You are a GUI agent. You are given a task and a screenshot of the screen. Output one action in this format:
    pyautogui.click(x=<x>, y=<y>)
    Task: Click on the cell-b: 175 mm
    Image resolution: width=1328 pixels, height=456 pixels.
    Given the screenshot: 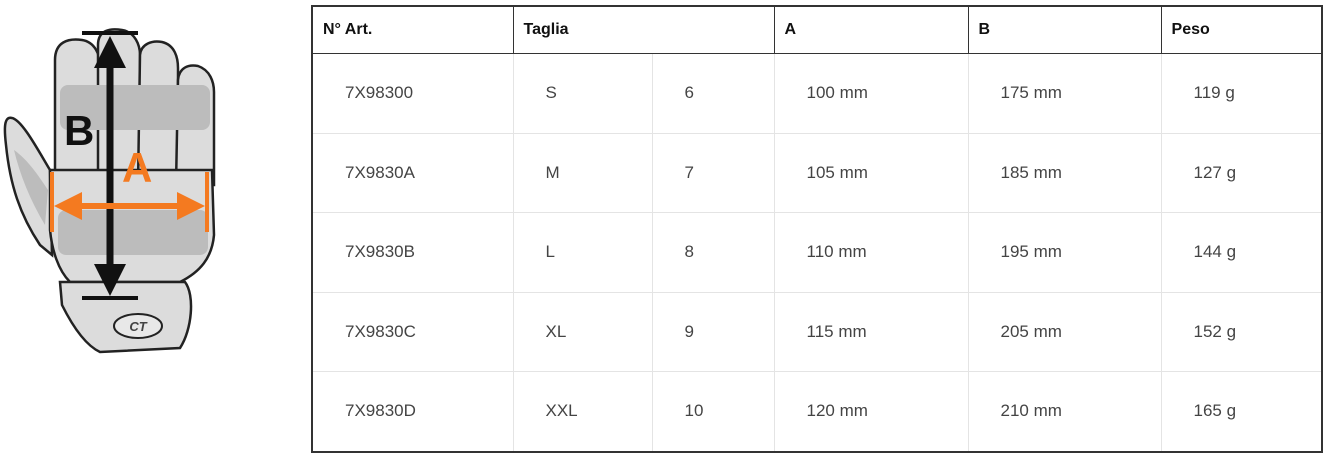 What is the action you would take?
    pyautogui.click(x=1065, y=93)
    